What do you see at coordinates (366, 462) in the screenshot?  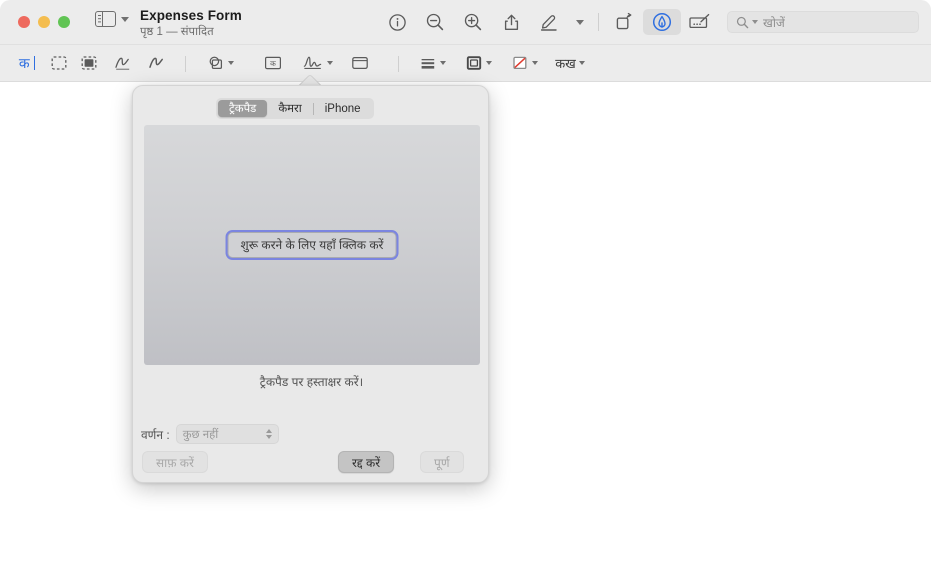 I see `cancel-button: रद्द करें` at bounding box center [366, 462].